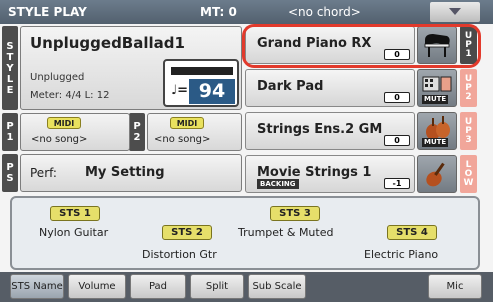 Image resolution: width=493 pixels, height=302 pixels. Describe the element at coordinates (158, 286) in the screenshot. I see `tab-pad: Pad` at that location.